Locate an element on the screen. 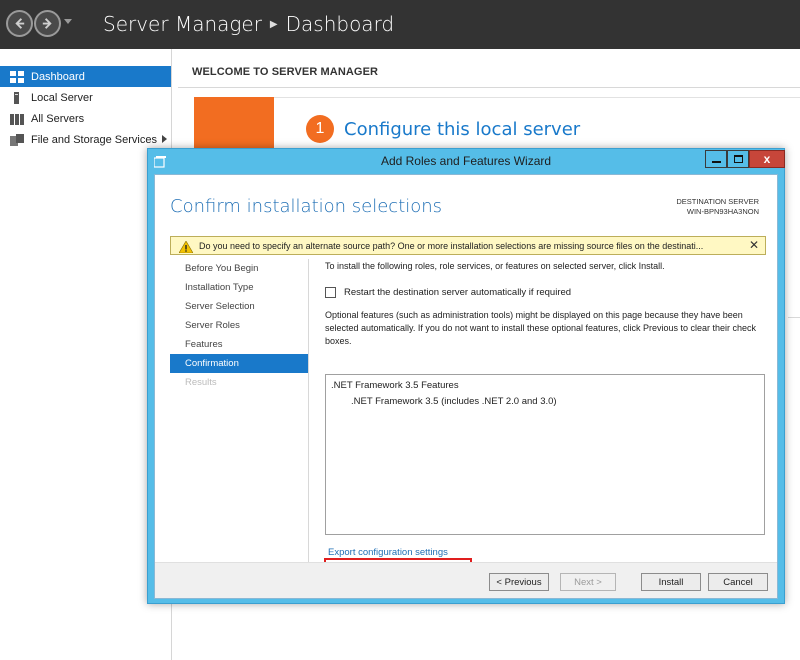  sidebar-item-label: Dashboard is located at coordinates (58, 76).